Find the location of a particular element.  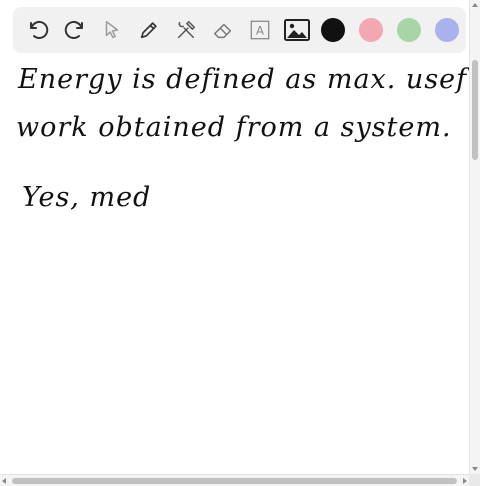

select-tool-button is located at coordinates (112, 30).